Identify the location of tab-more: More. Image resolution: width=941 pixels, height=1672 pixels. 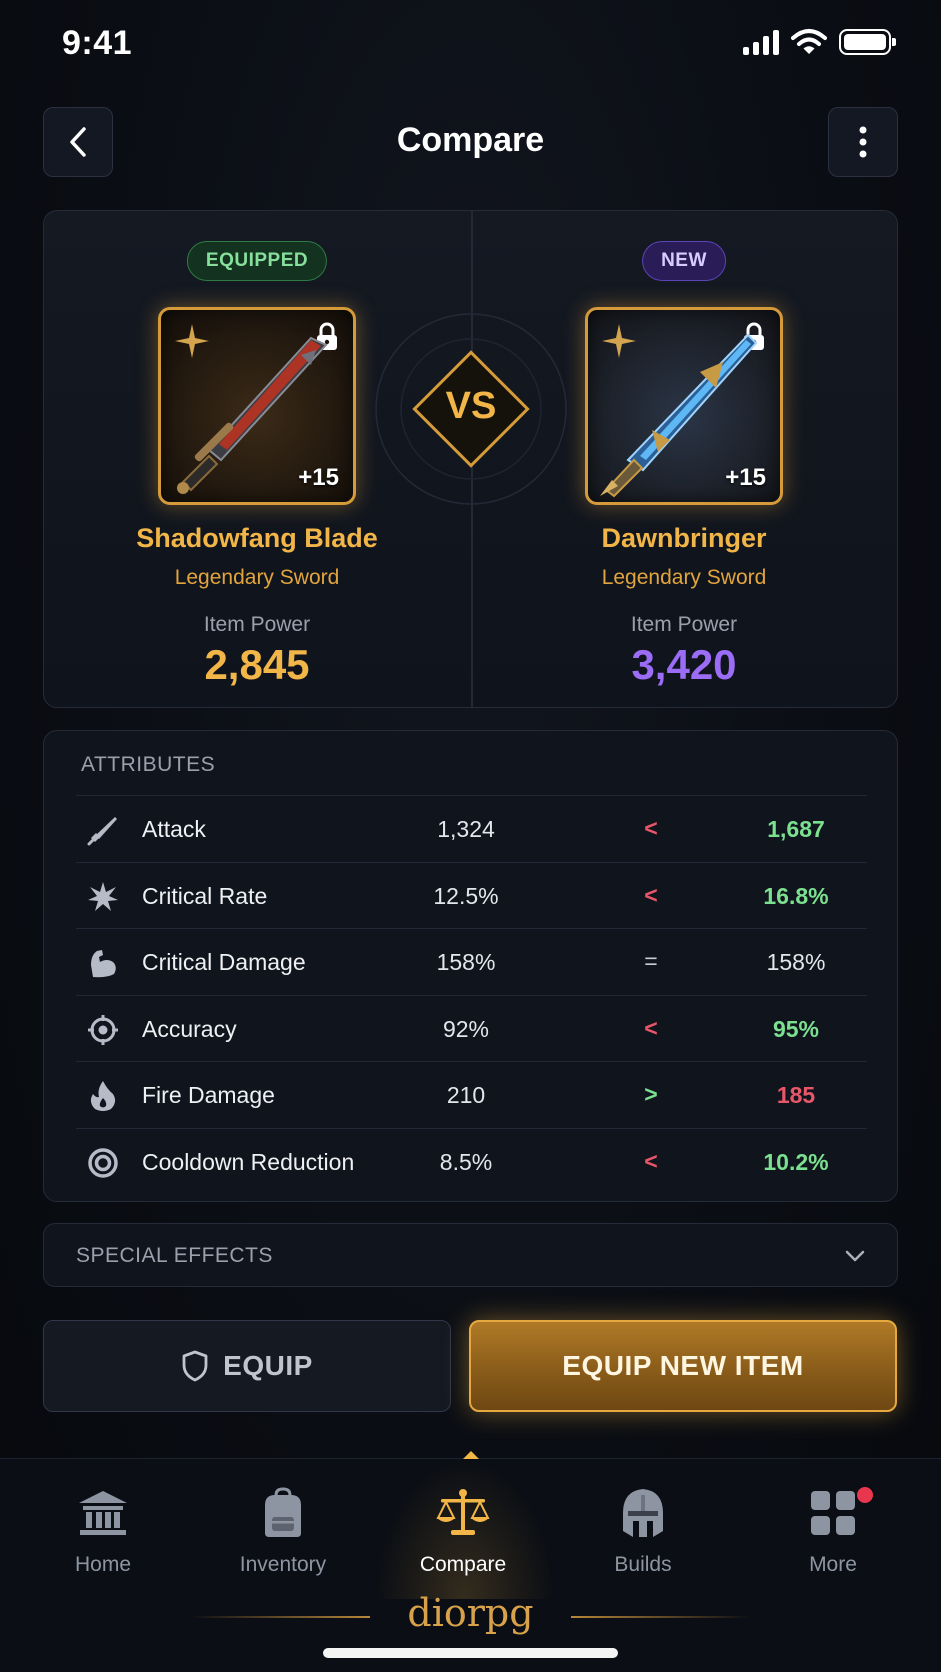
(833, 1531).